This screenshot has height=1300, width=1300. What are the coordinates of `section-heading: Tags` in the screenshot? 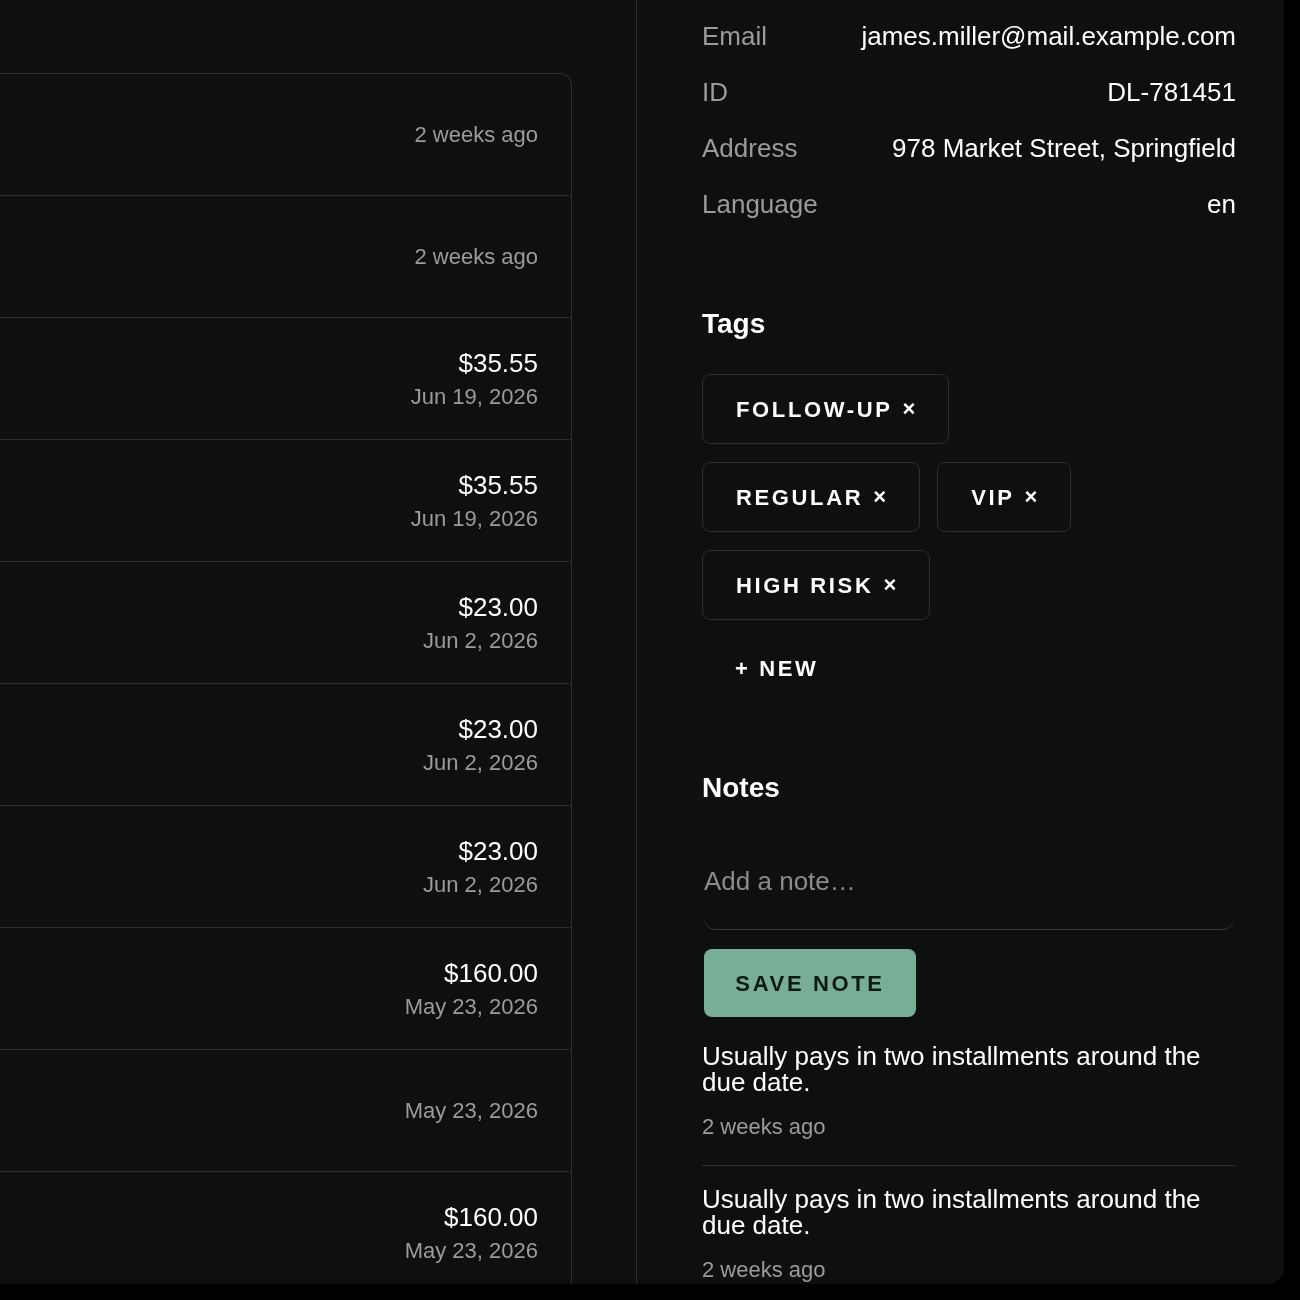 It's located at (734, 324).